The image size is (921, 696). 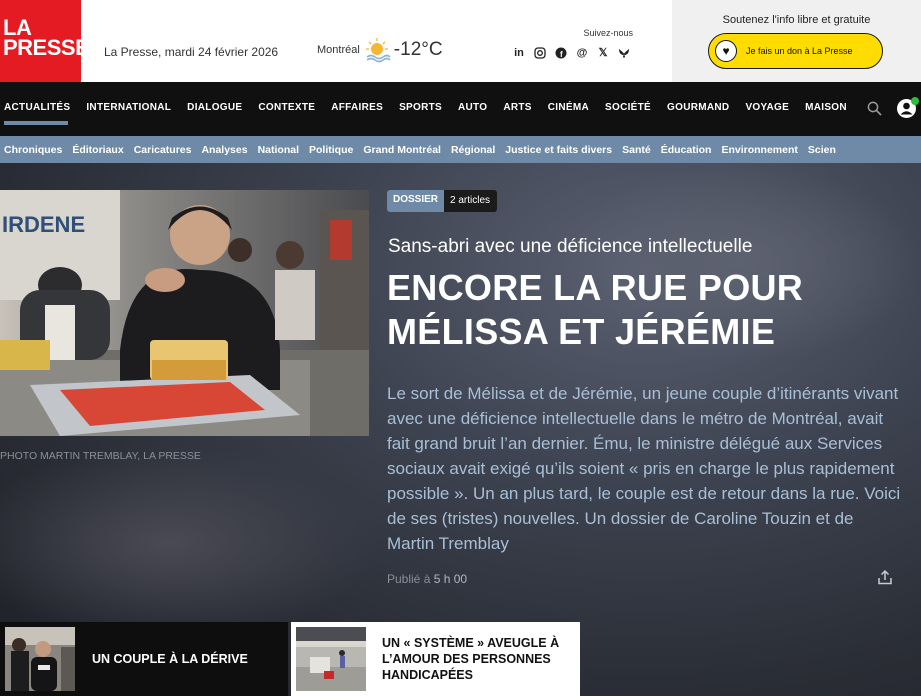 I want to click on heart-icon: ♥, so click(x=726, y=51).